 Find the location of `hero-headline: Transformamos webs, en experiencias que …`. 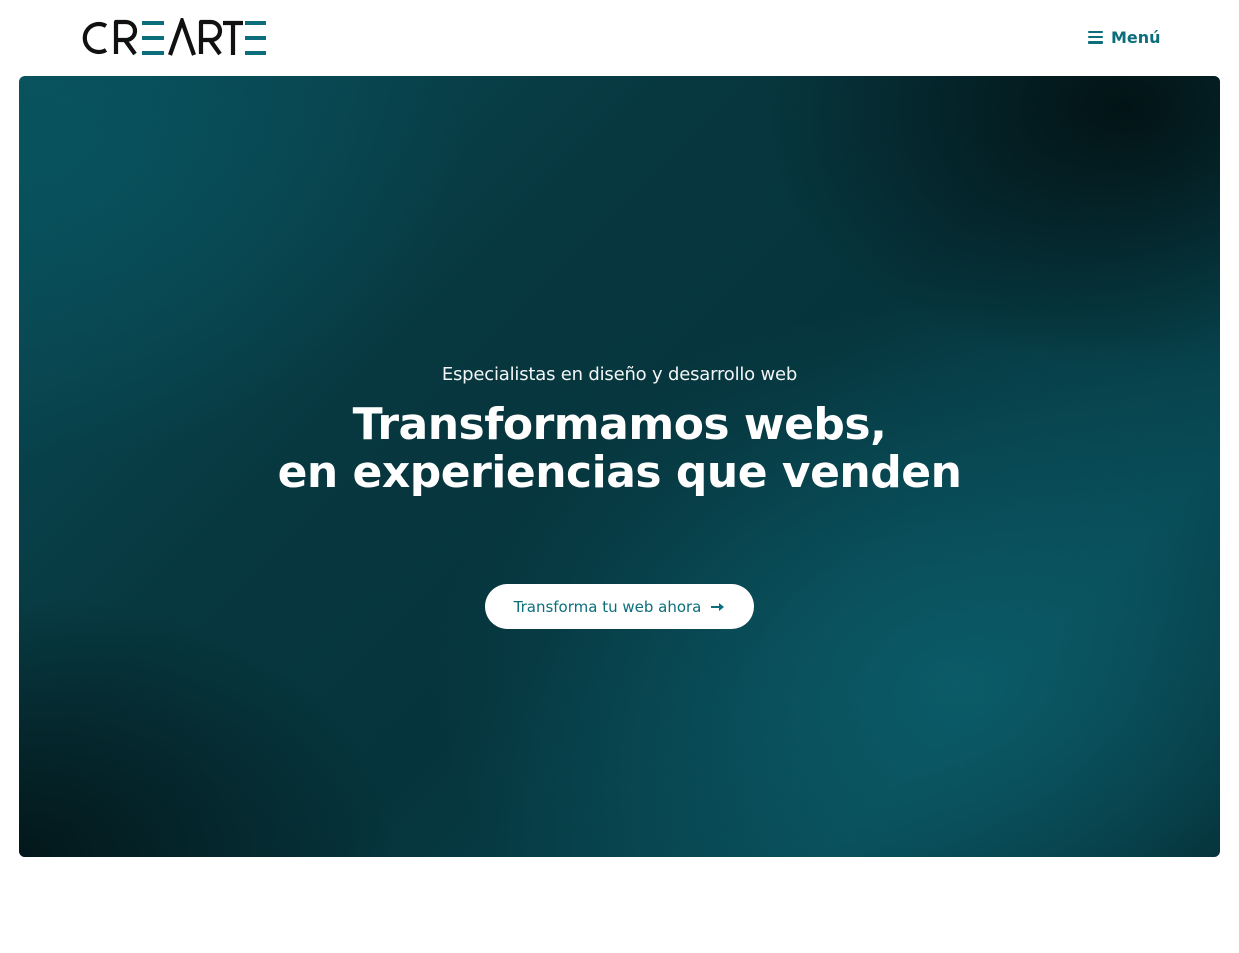

hero-headline: Transformamos webs, en experiencias que … is located at coordinates (619, 449).